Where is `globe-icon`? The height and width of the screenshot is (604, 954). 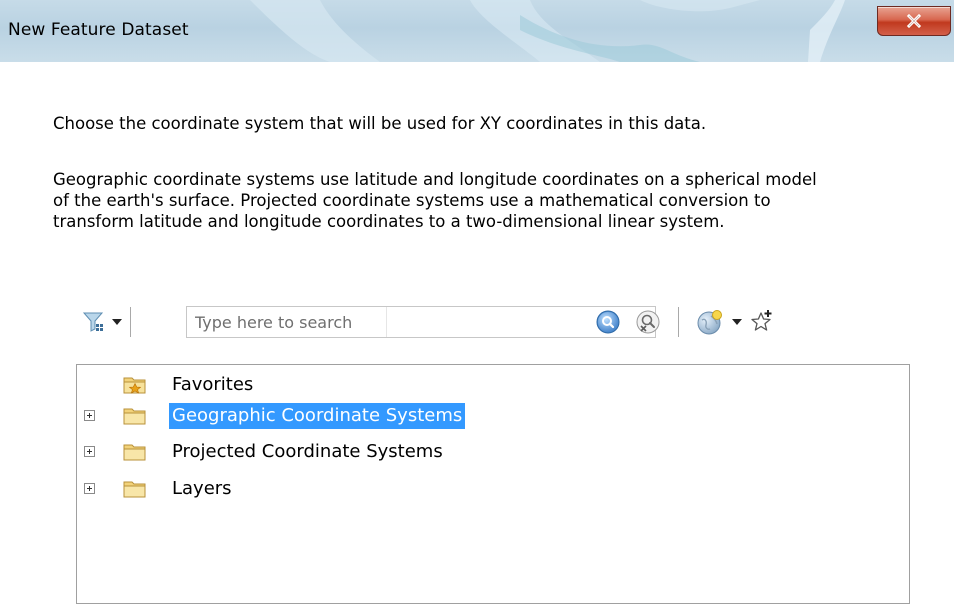
globe-icon is located at coordinates (709, 322).